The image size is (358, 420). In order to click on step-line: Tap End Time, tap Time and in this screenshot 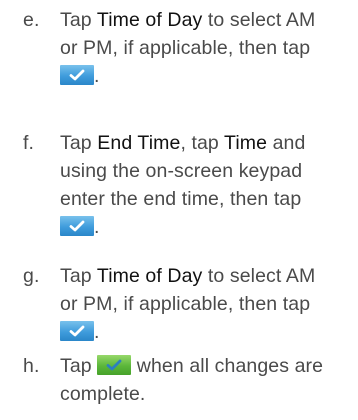, I will do `click(206, 143)`.